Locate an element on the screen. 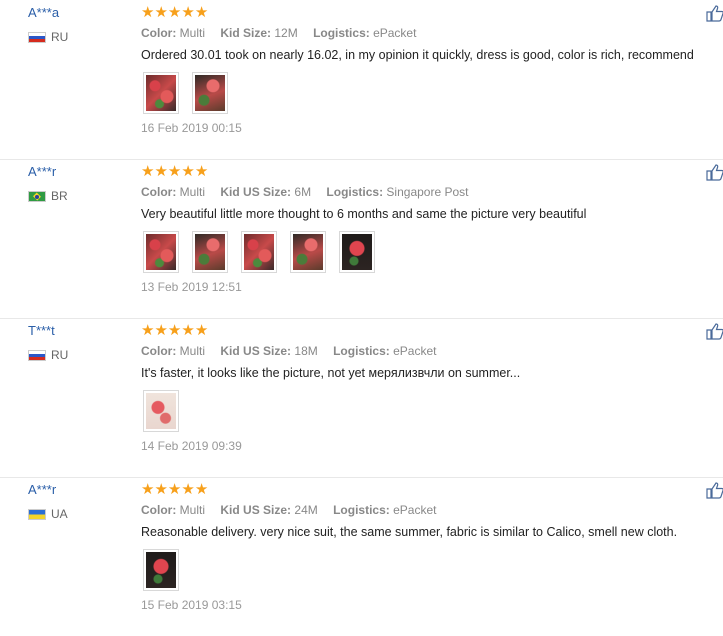 The height and width of the screenshot is (636, 723). reviewer-country: UA is located at coordinates (48, 514).